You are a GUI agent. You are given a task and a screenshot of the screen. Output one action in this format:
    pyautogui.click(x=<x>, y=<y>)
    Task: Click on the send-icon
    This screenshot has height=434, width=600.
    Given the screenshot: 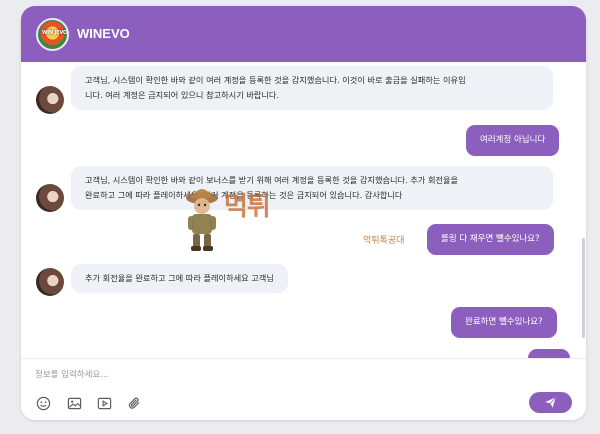 What is the action you would take?
    pyautogui.click(x=551, y=402)
    